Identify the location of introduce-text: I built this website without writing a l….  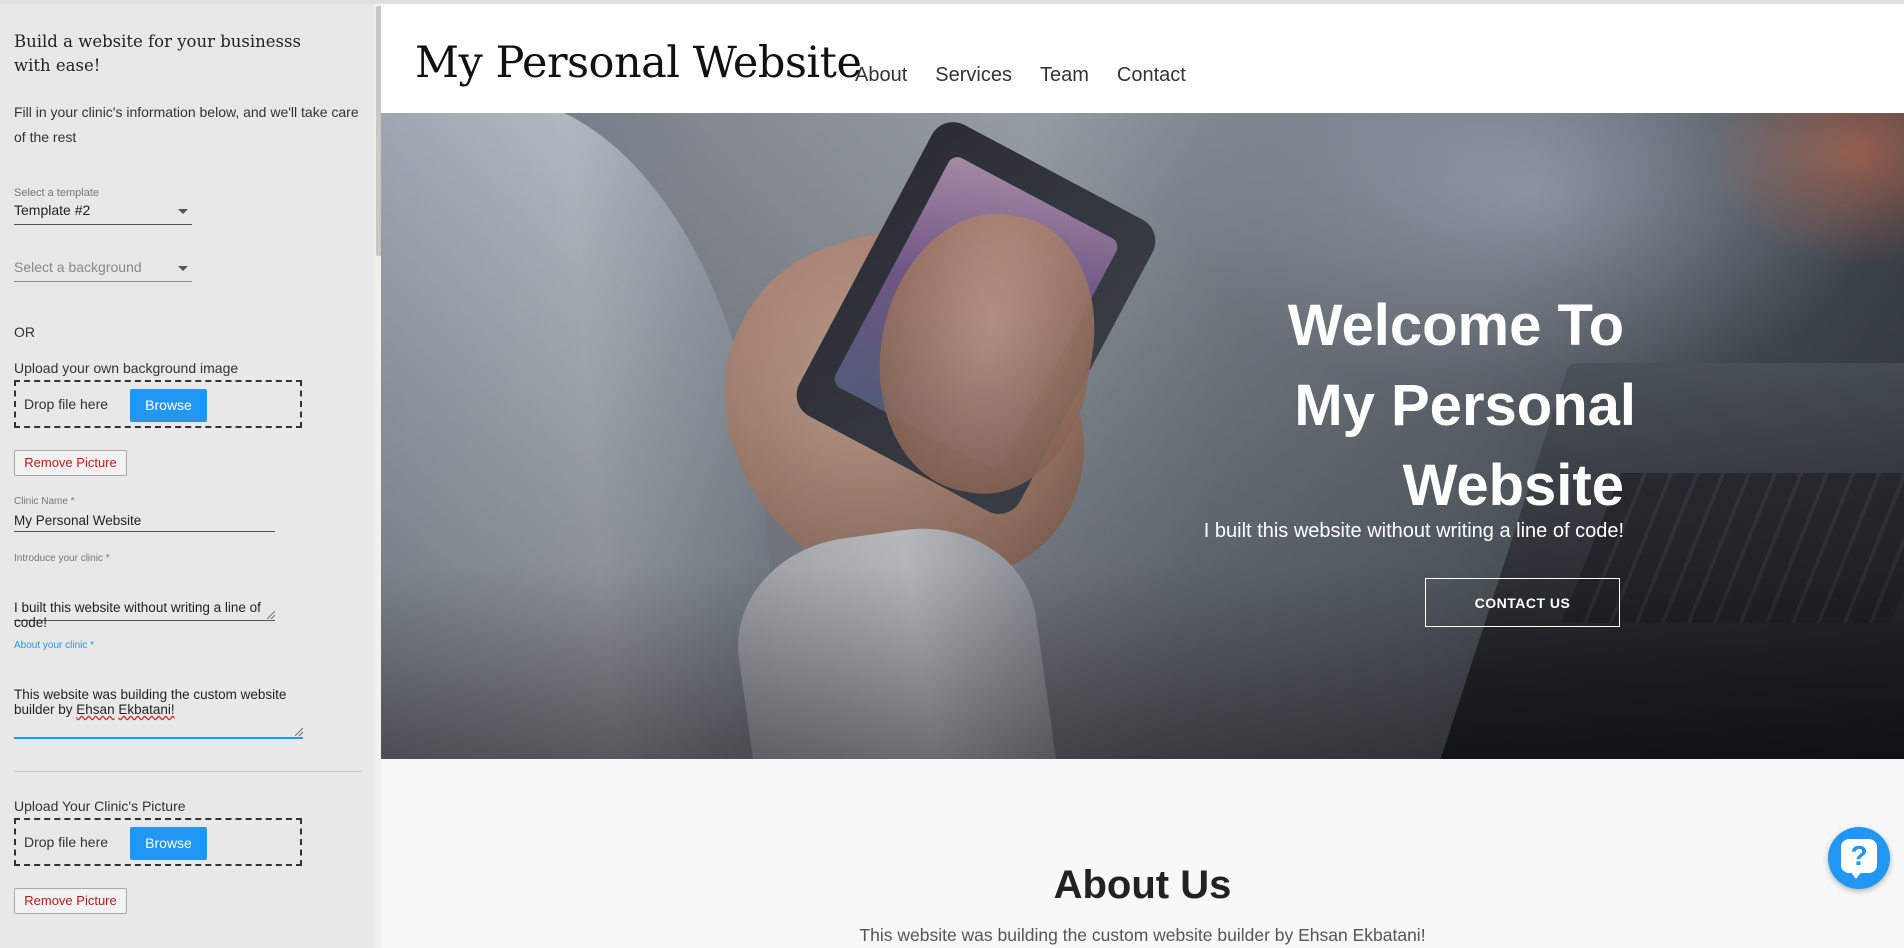
(139, 615).